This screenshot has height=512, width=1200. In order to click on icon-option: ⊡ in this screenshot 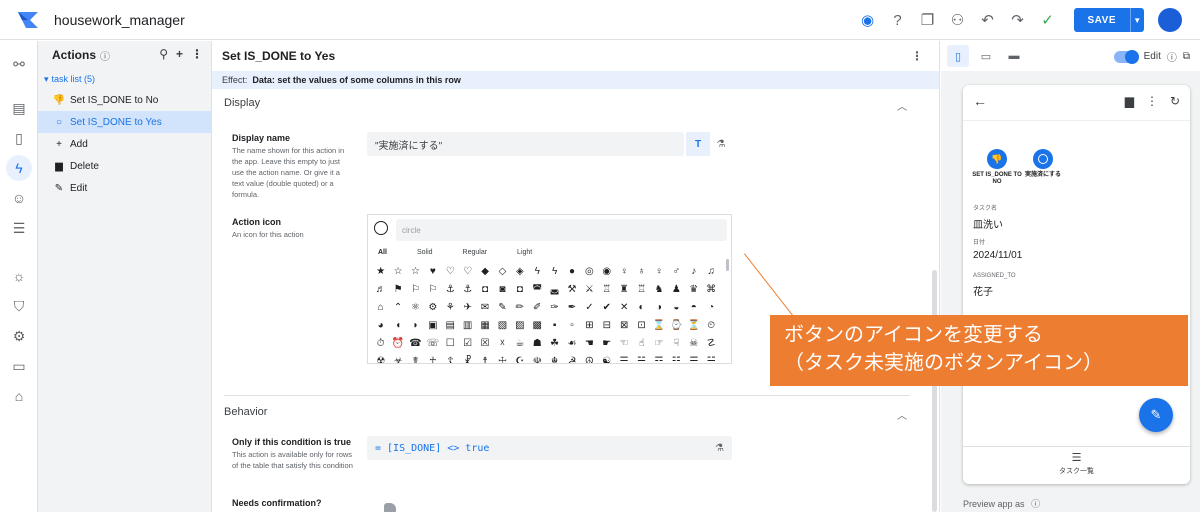, I will do `click(641, 326)`.